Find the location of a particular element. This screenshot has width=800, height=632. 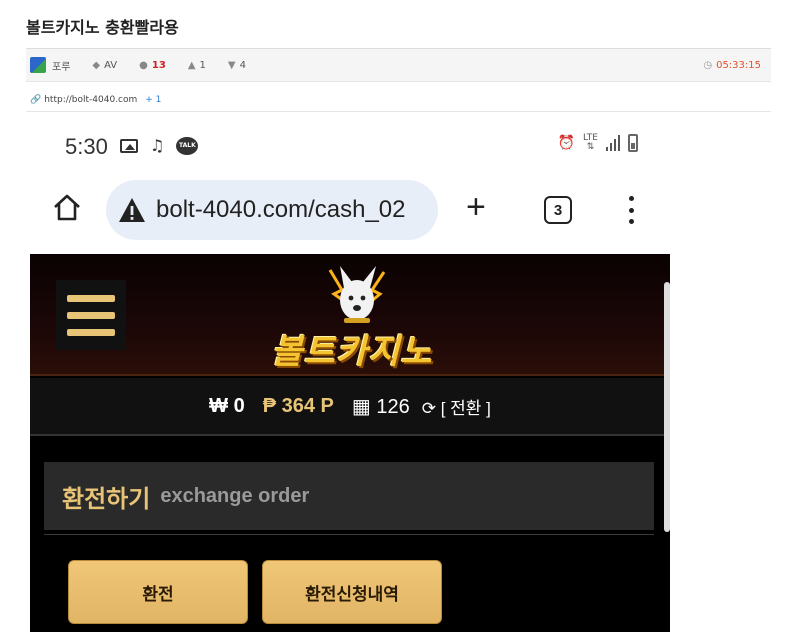

like-count: ▲ 1 is located at coordinates (197, 65).